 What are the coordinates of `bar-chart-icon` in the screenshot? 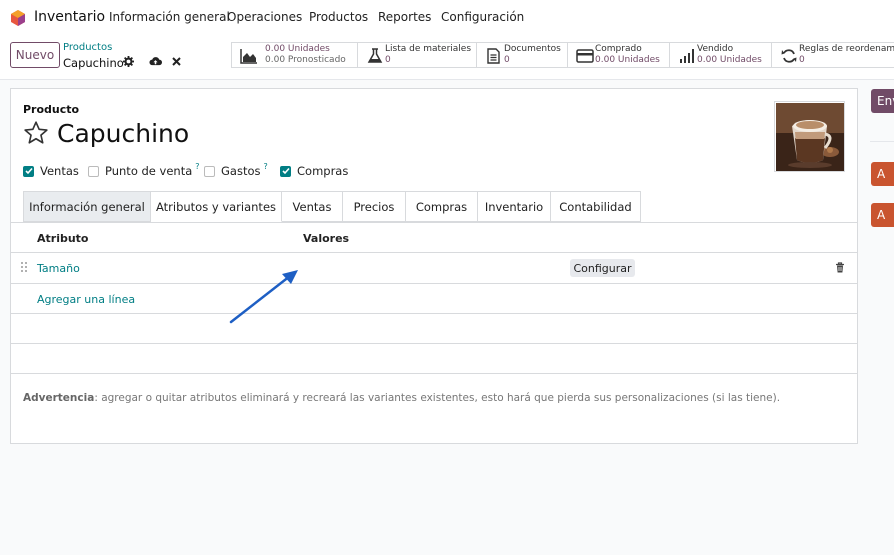 It's located at (687, 56).